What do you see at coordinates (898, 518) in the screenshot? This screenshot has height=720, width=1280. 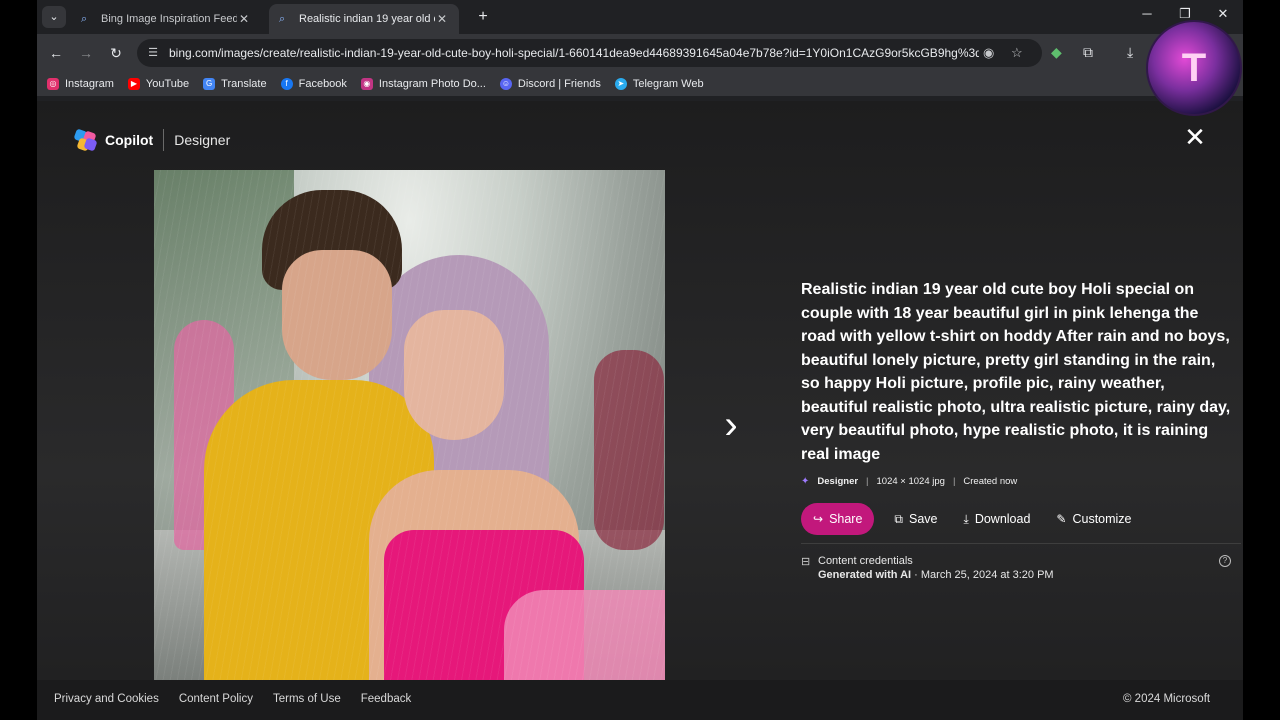 I see `save-collection-icon: ⧉` at bounding box center [898, 518].